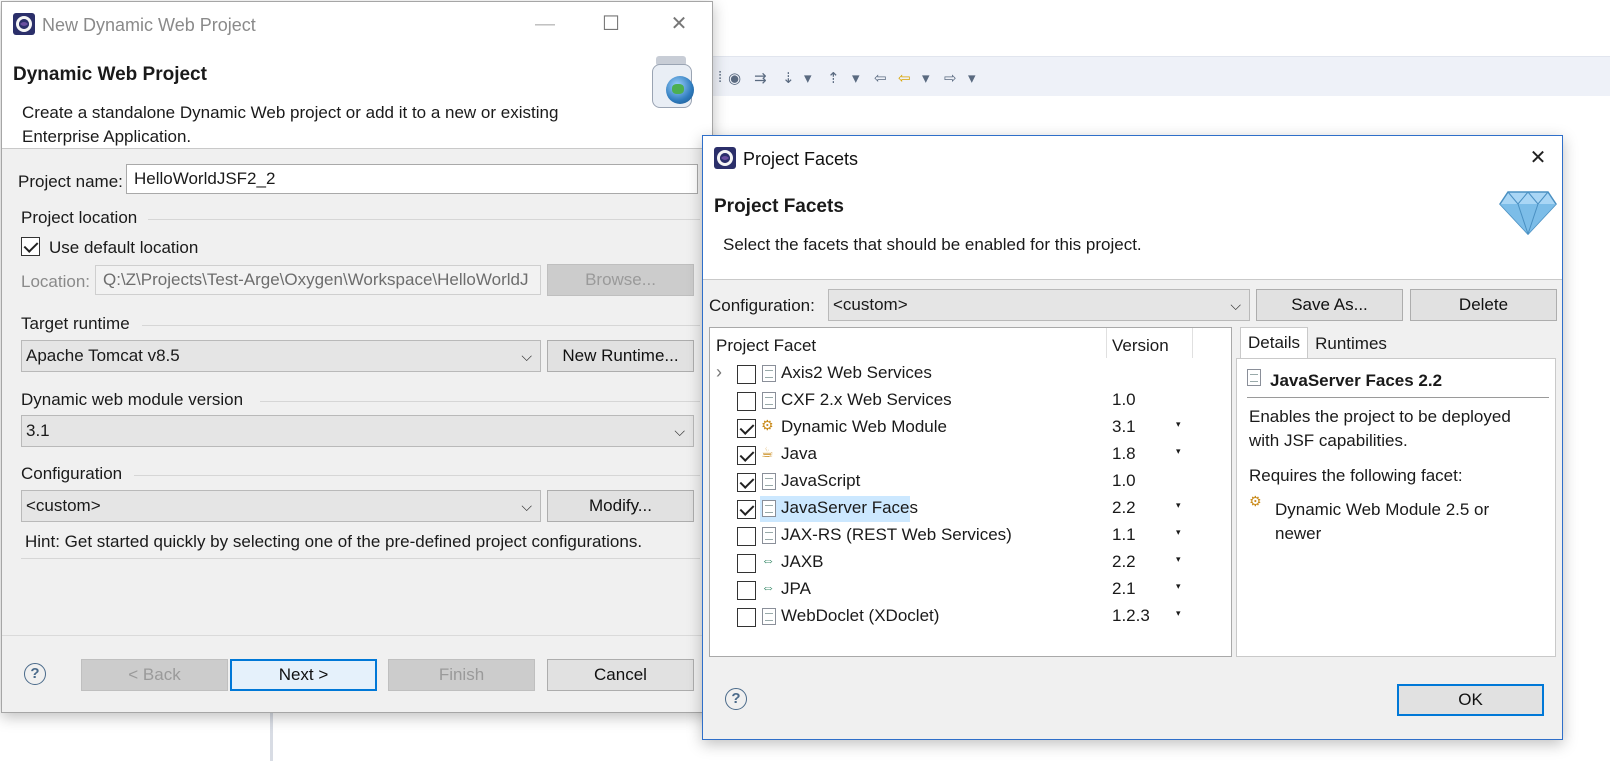  What do you see at coordinates (1106, 343) in the screenshot?
I see `column-divider` at bounding box center [1106, 343].